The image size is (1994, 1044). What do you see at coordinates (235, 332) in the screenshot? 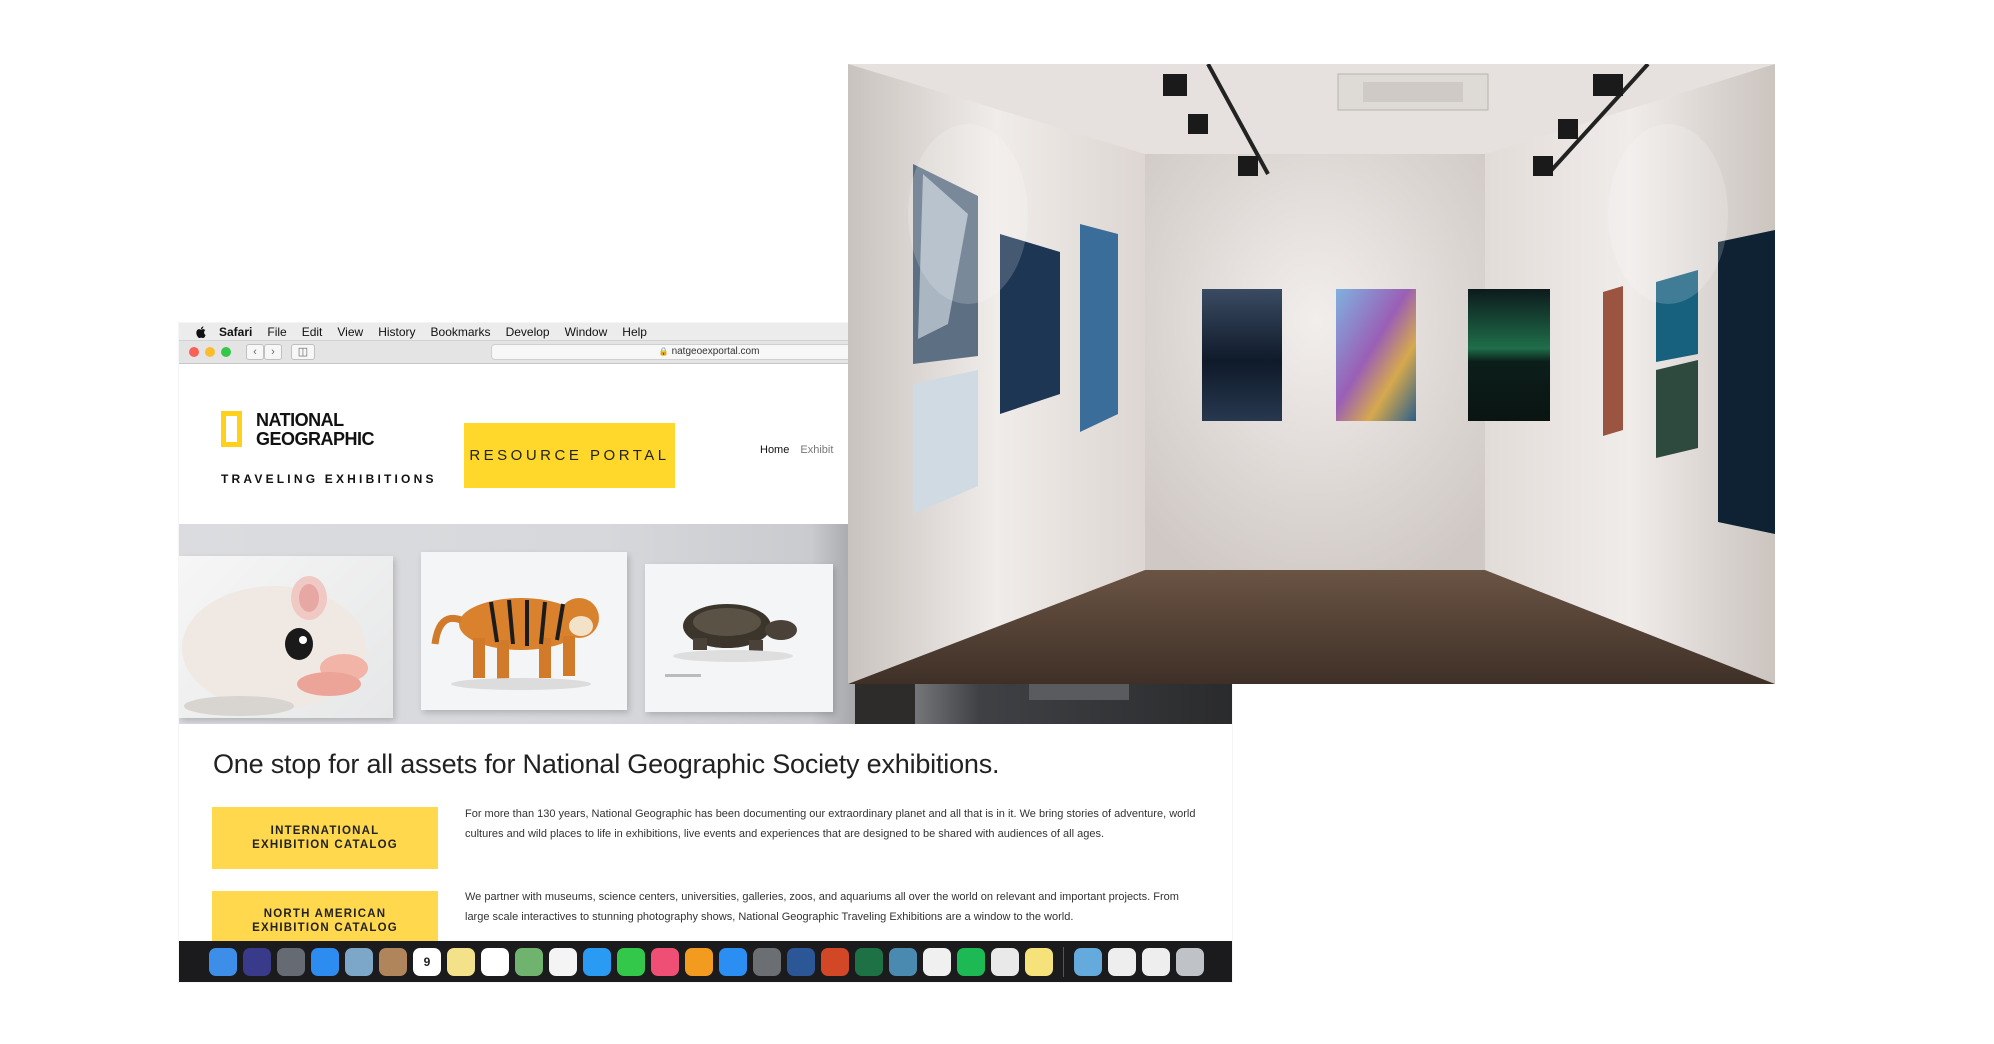
I see `menu-app-name: Safari` at bounding box center [235, 332].